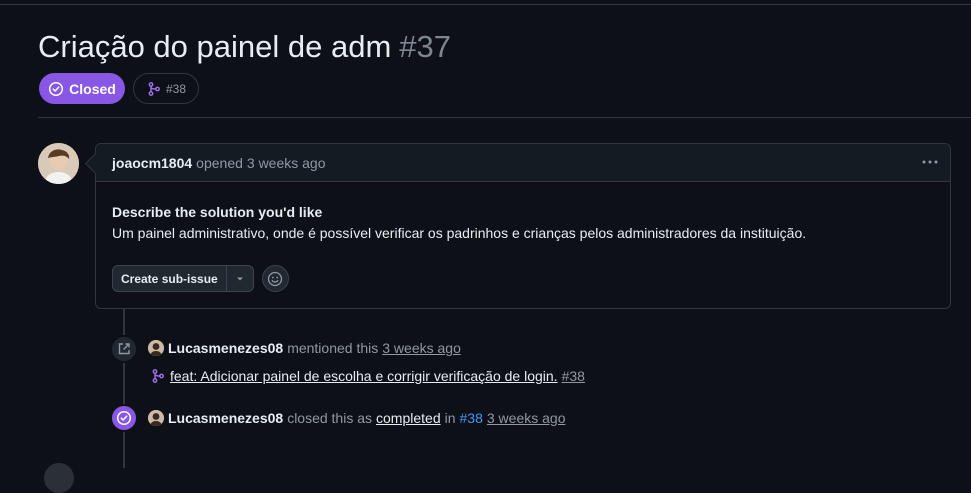 This screenshot has width=971, height=493. Describe the element at coordinates (573, 376) in the screenshot. I see `referenced-pr-number: #38` at that location.